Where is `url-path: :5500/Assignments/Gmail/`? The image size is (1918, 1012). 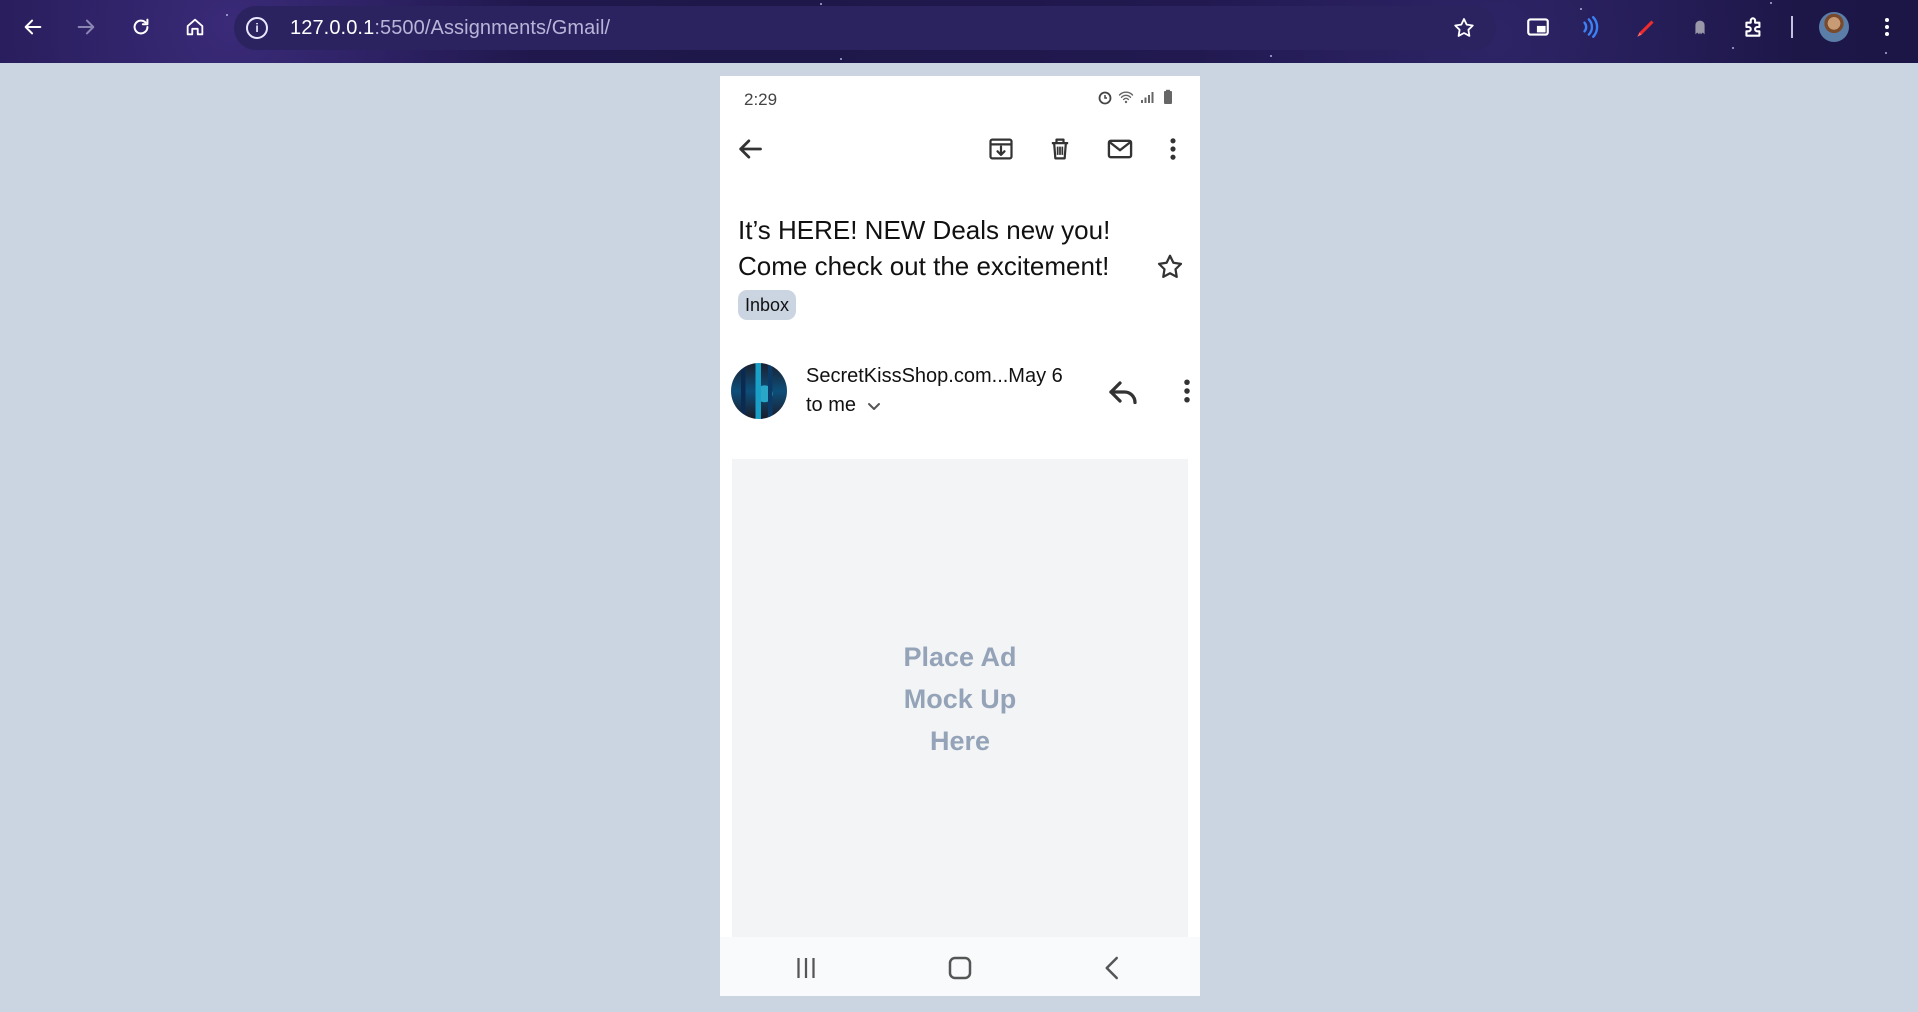 url-path: :5500/Assignments/Gmail/ is located at coordinates (492, 28).